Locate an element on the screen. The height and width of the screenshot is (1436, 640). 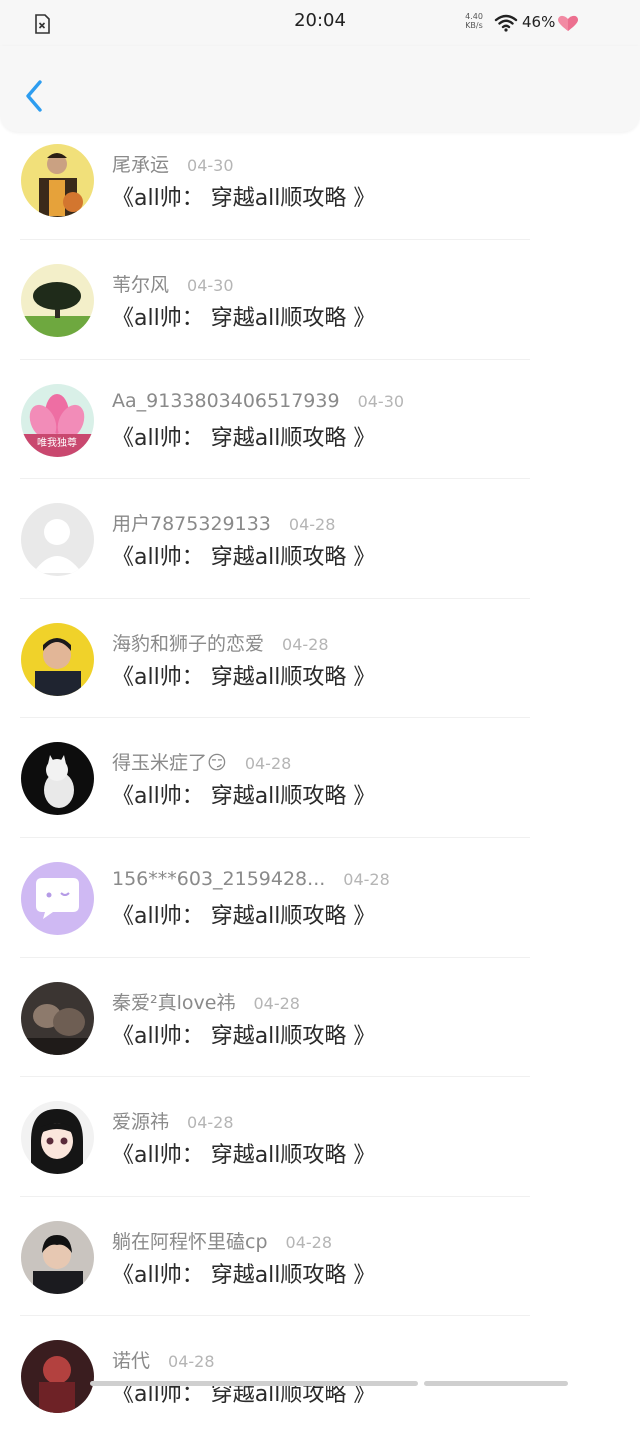
back-button is located at coordinates (35, 96).